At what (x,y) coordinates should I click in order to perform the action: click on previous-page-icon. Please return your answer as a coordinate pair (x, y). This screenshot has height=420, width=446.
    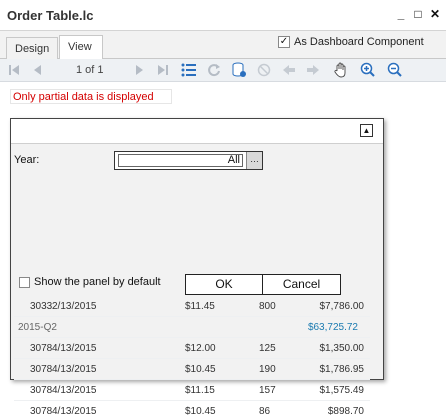
    Looking at the image, I should click on (38, 70).